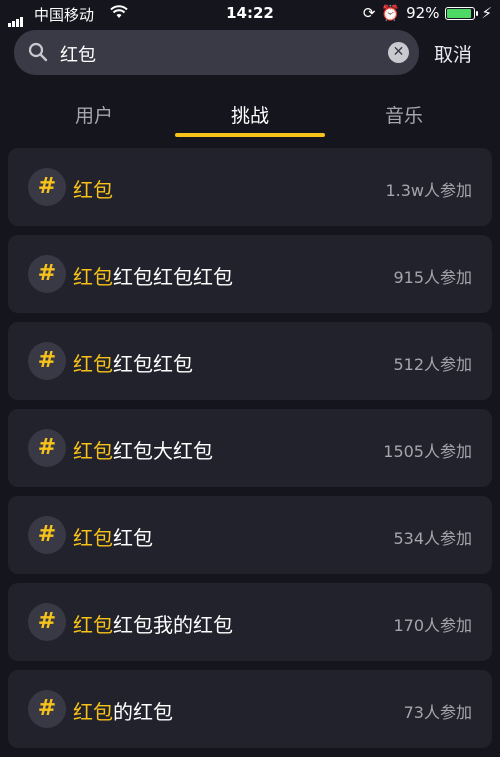  What do you see at coordinates (173, 277) in the screenshot?
I see `title-rest: 红包红包红包` at bounding box center [173, 277].